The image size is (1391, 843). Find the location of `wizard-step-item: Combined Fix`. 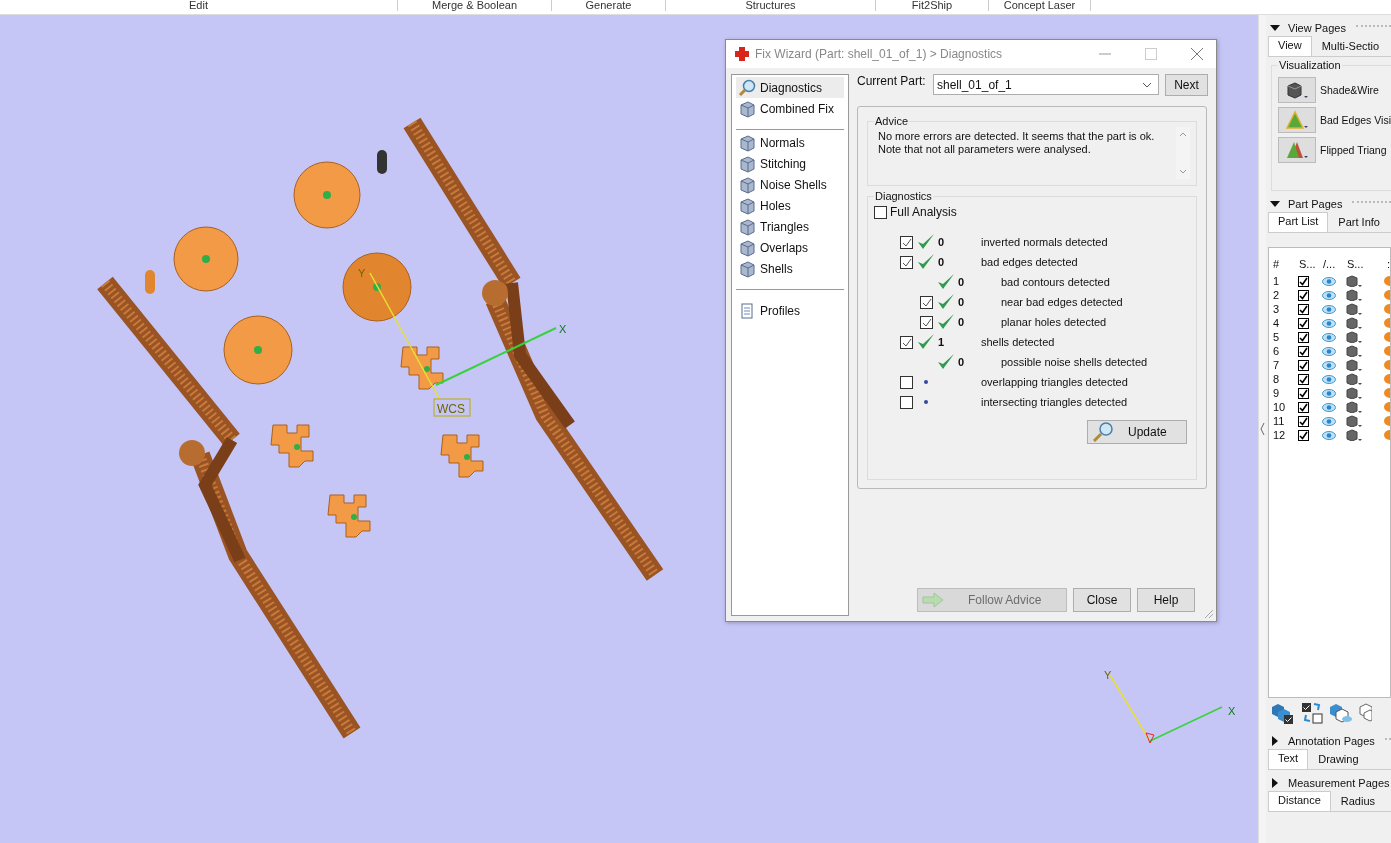

wizard-step-item: Combined Fix is located at coordinates (790, 108).